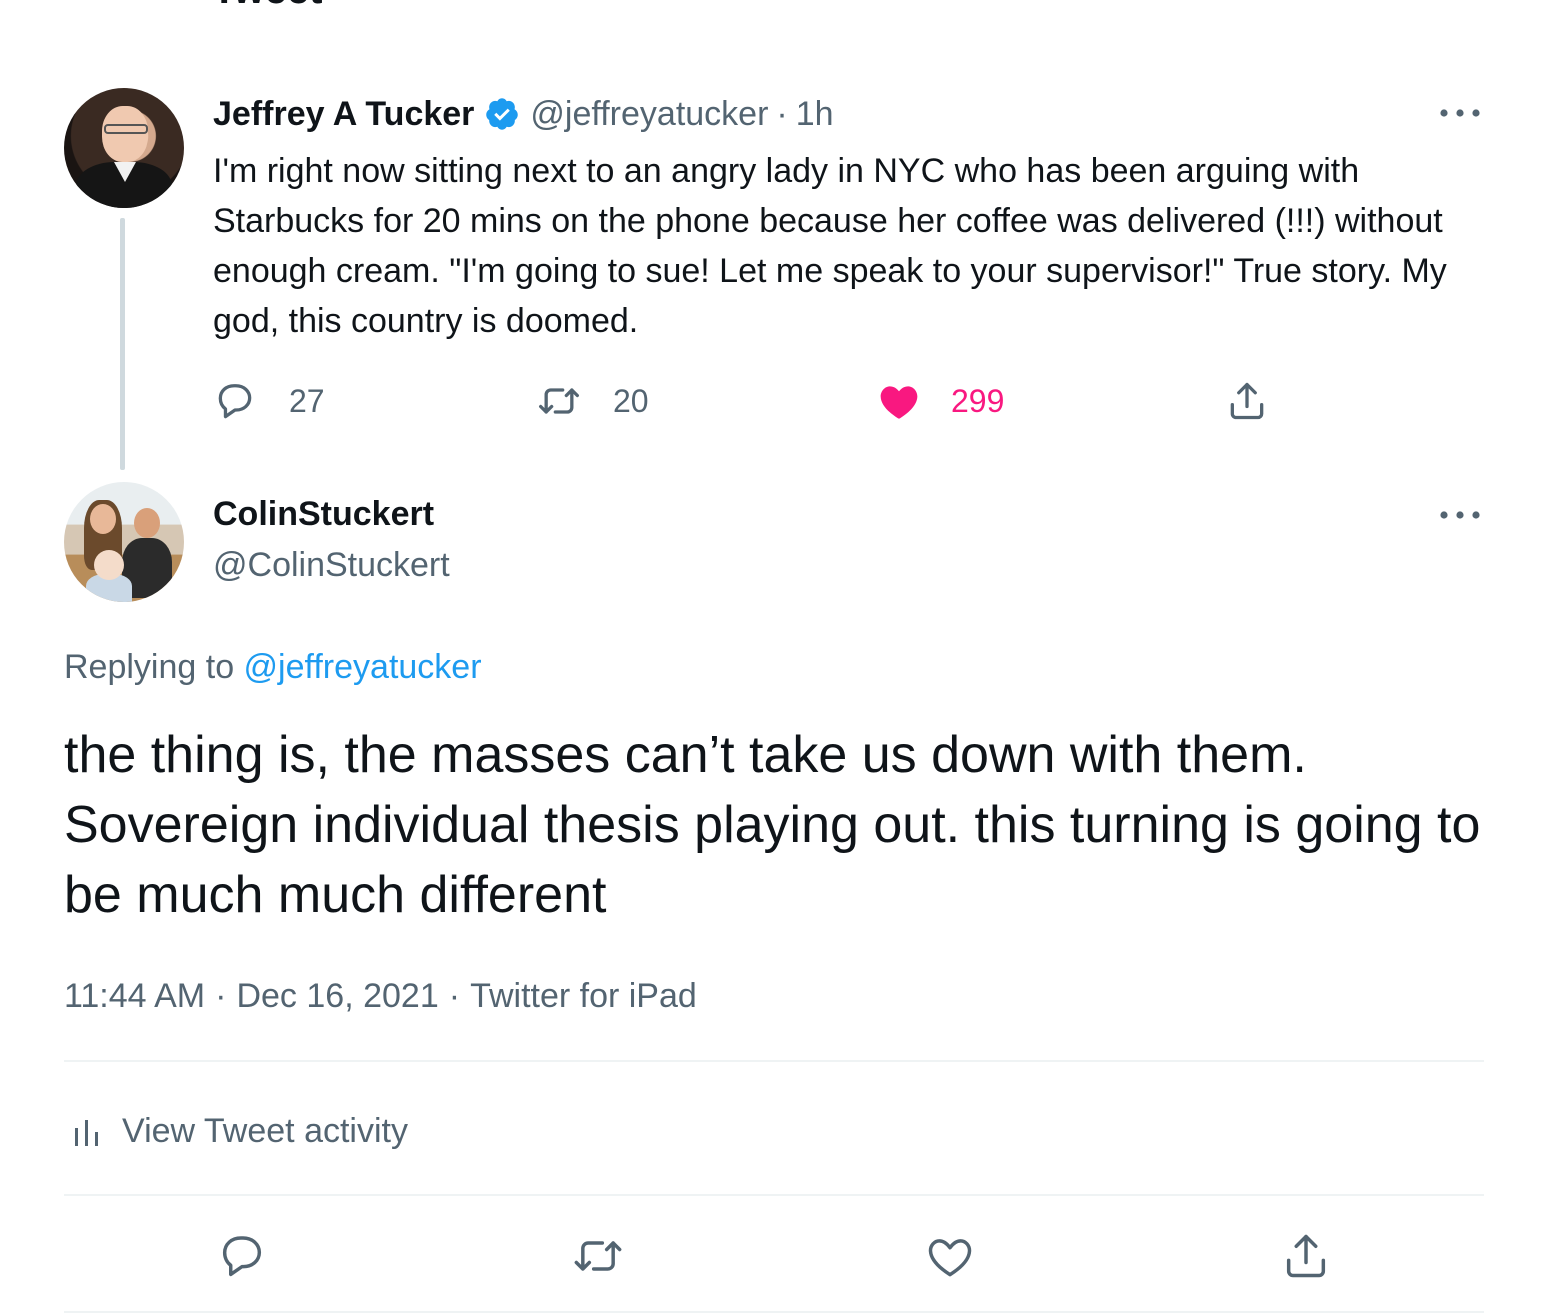  I want to click on verified-badge-icon, so click(502, 114).